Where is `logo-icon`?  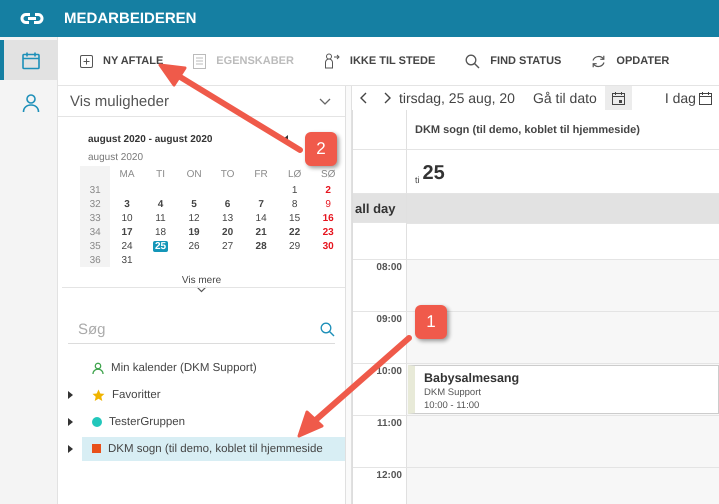 logo-icon is located at coordinates (32, 18).